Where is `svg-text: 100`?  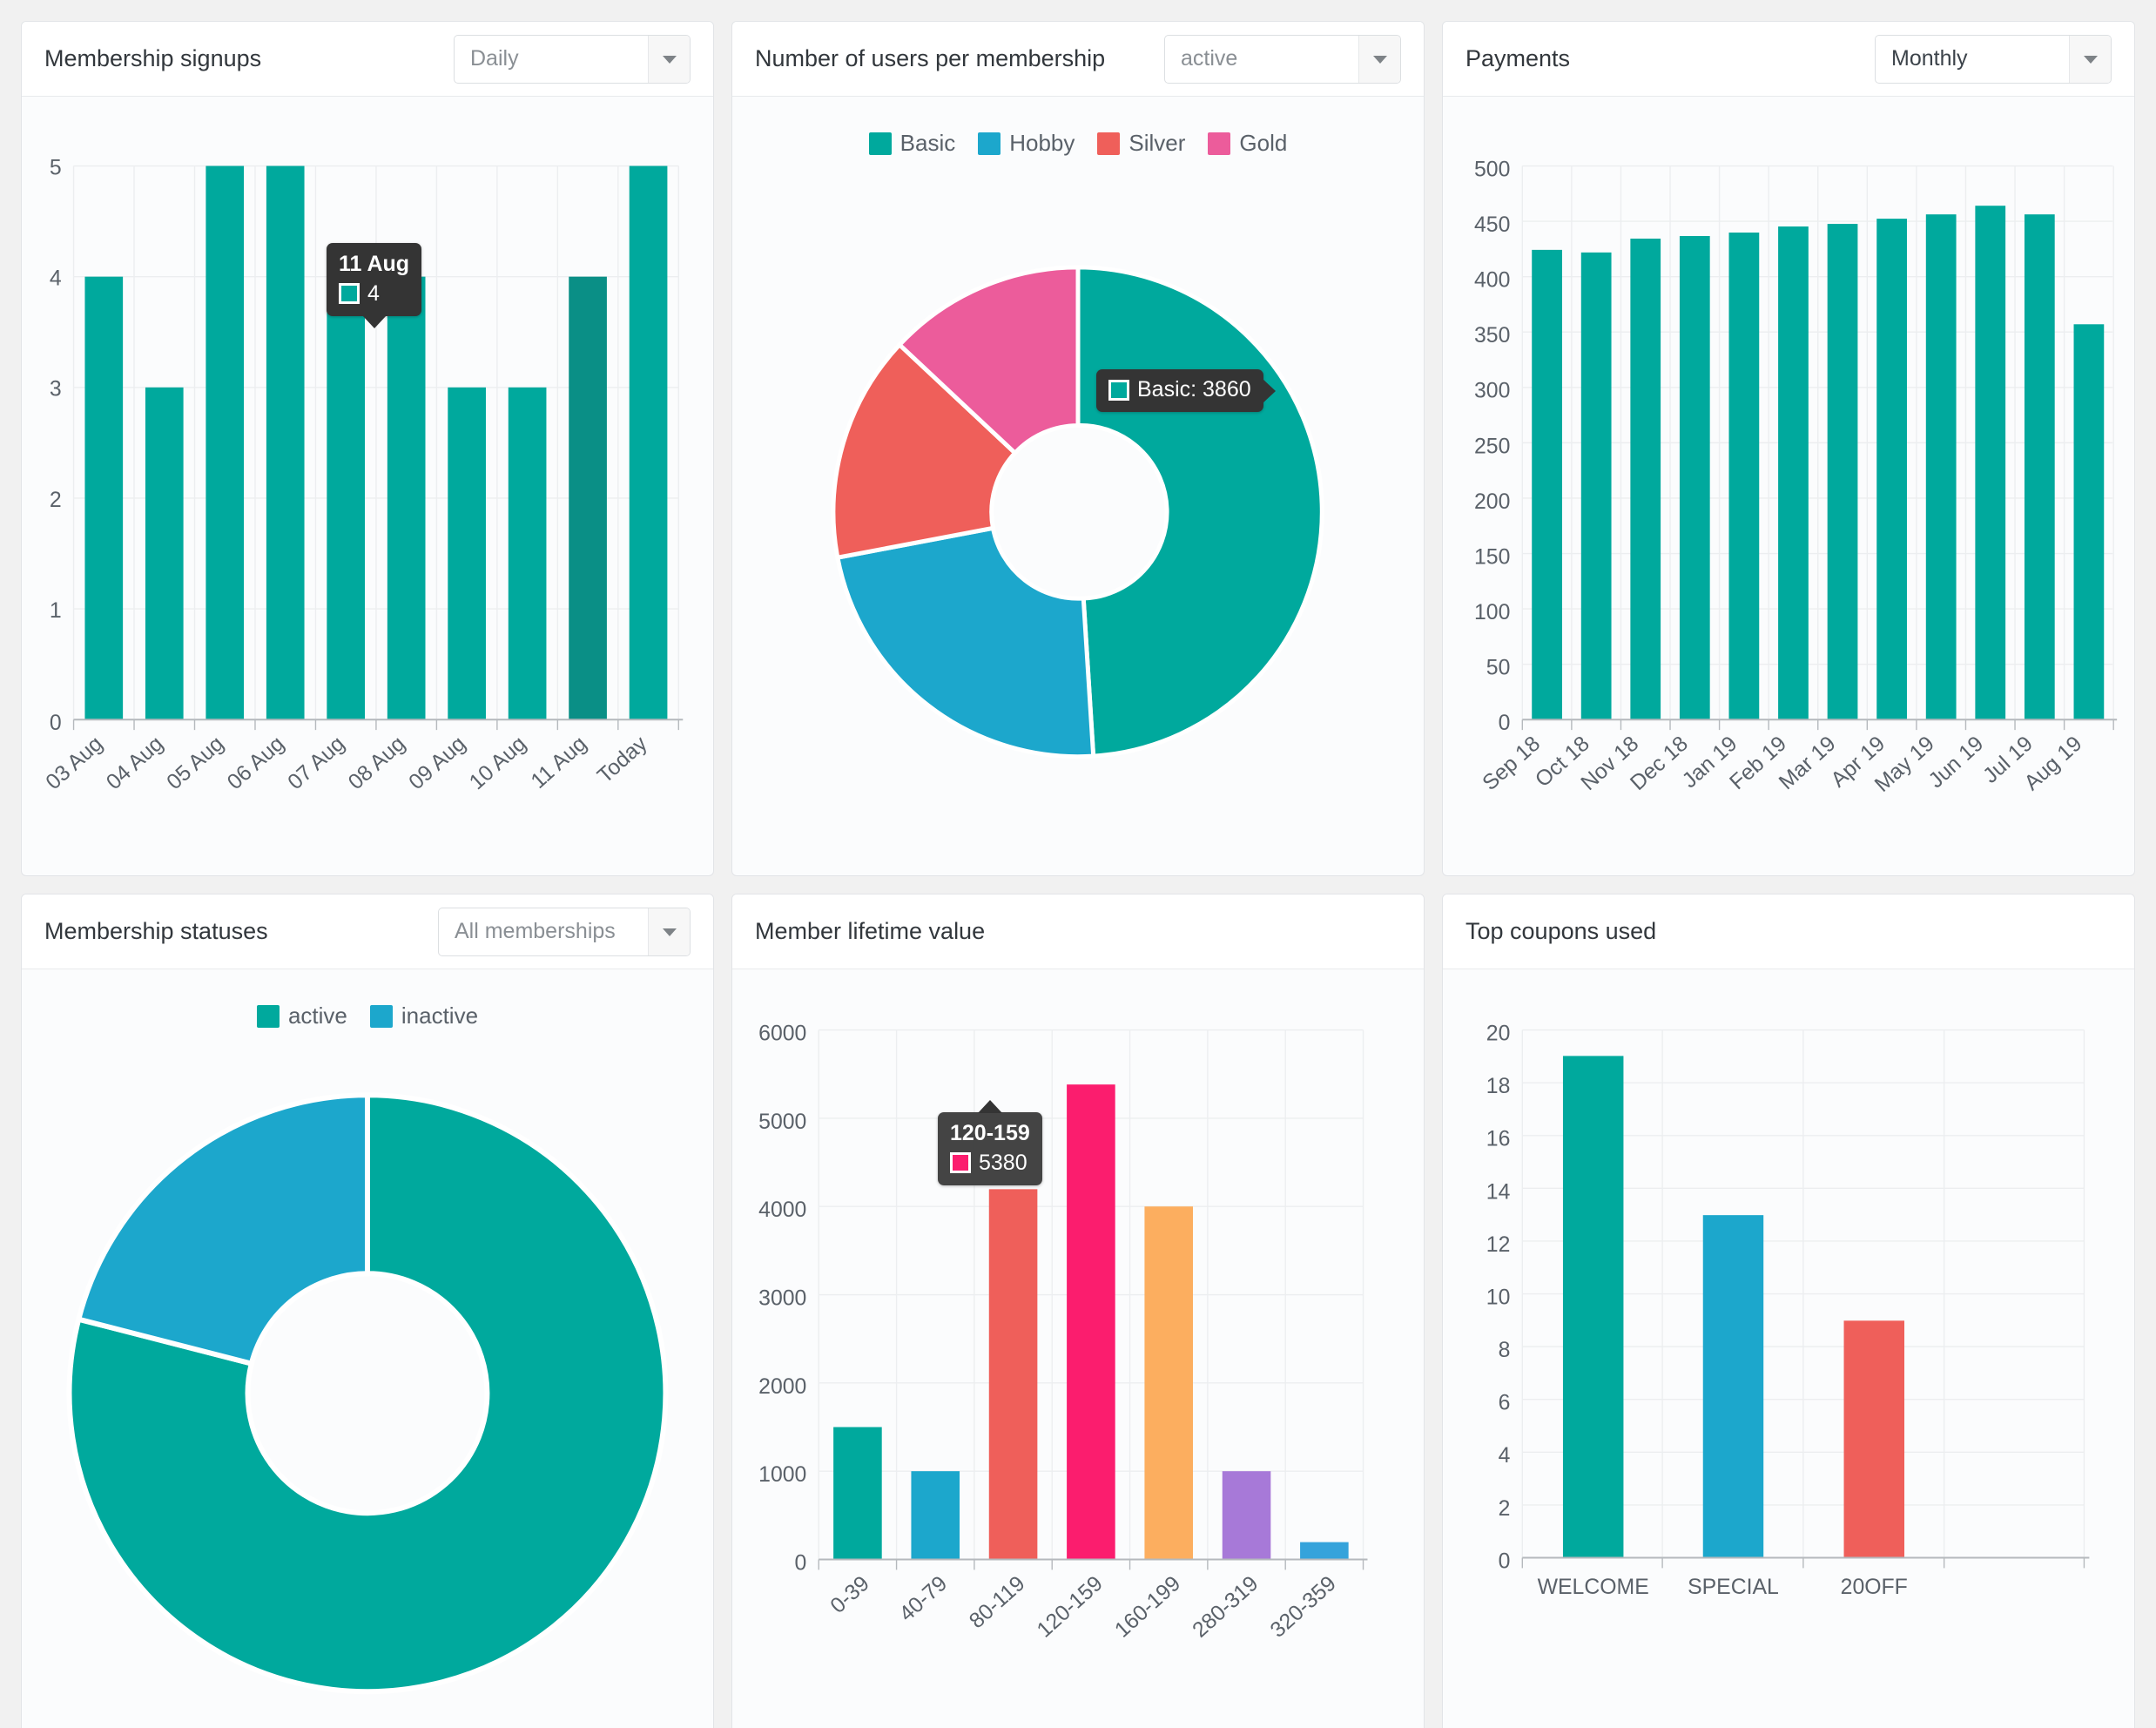
svg-text: 100 is located at coordinates (1492, 612).